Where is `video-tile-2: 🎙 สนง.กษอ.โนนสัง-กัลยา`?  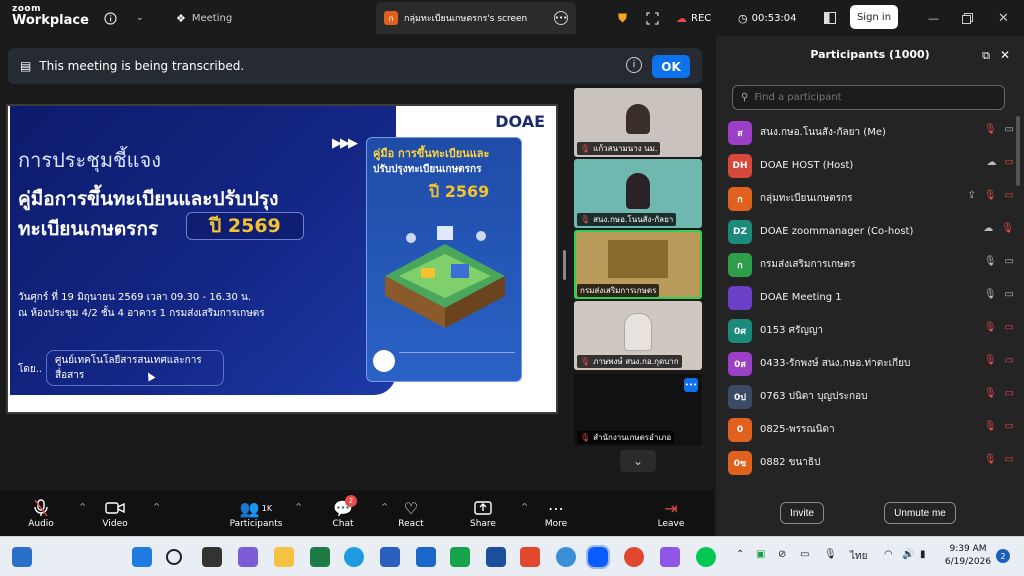
video-tile-2: 🎙 สนง.กษอ.โนนสัง-กัลยา is located at coordinates (638, 193).